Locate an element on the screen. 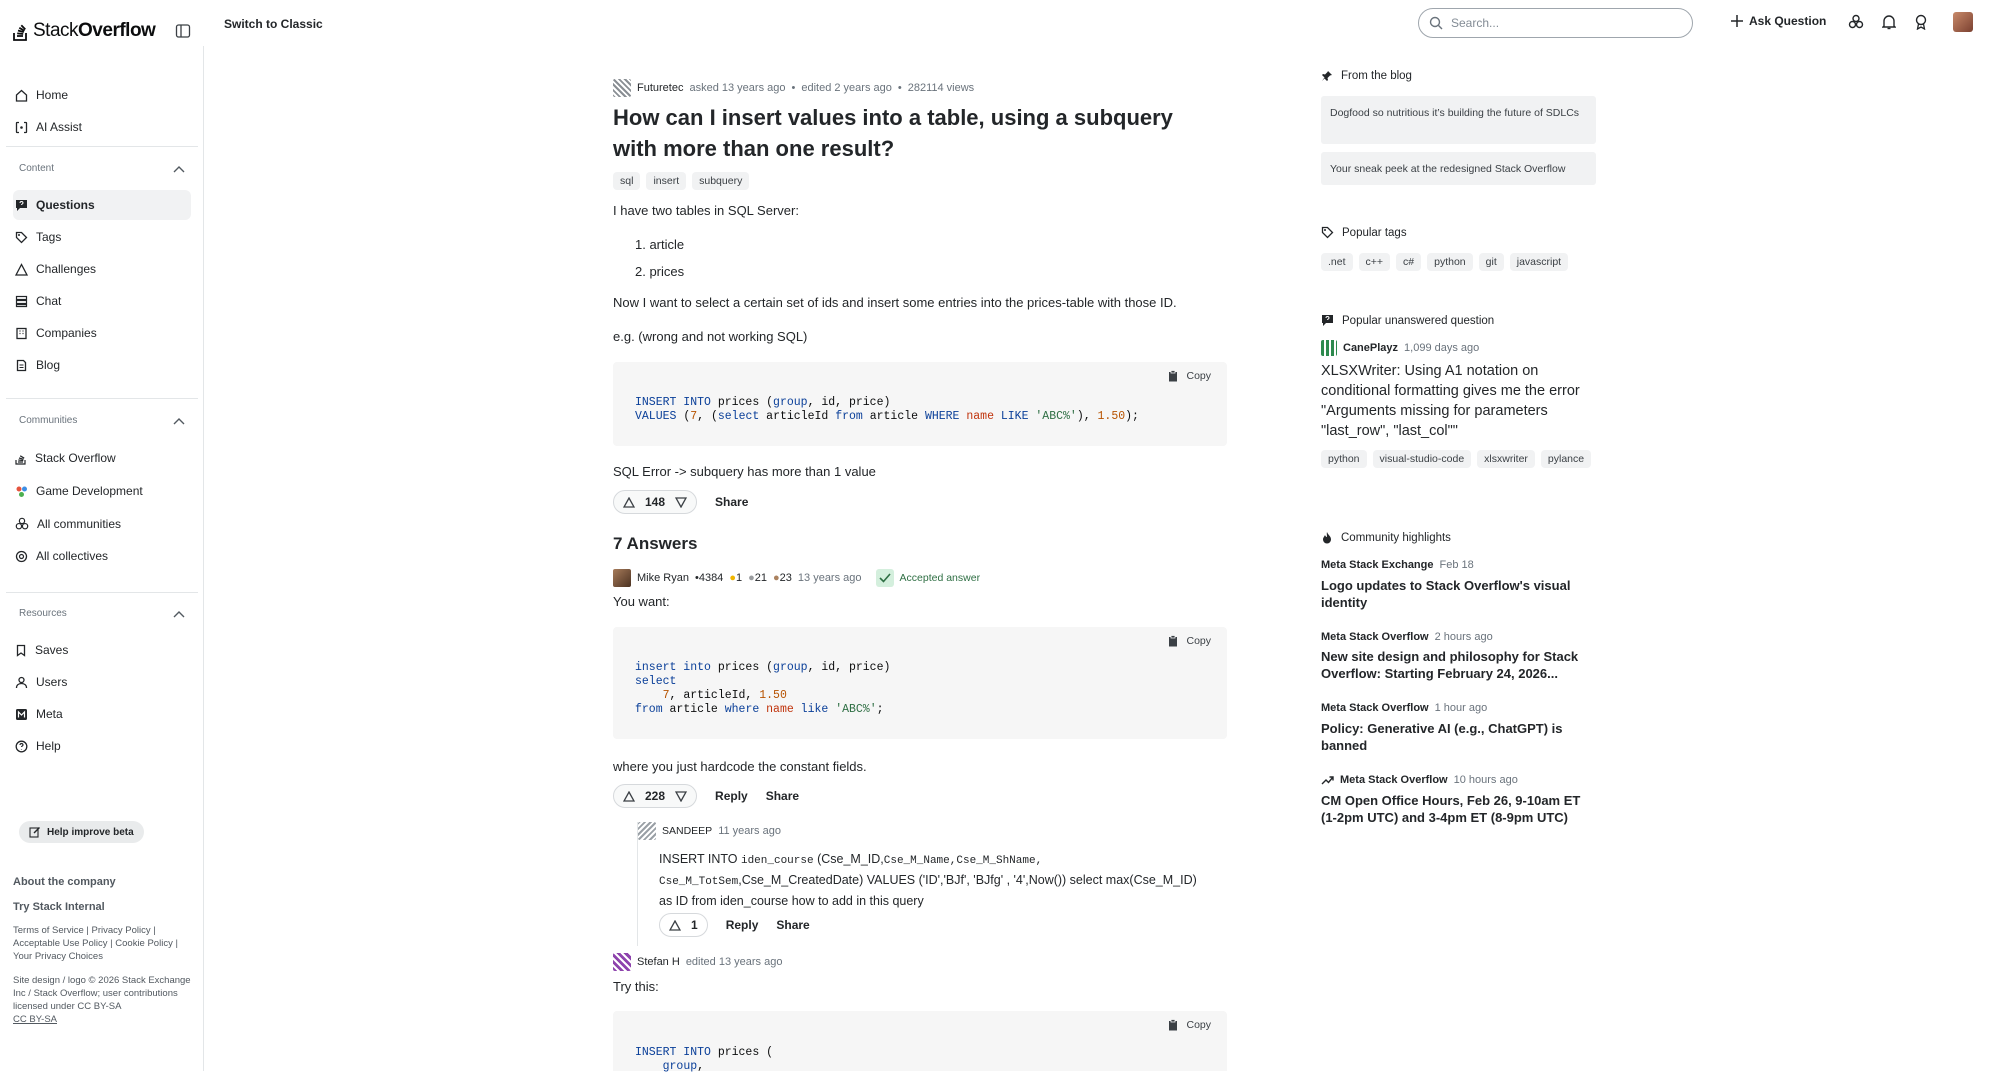  question-author-avatar is located at coordinates (622, 88).